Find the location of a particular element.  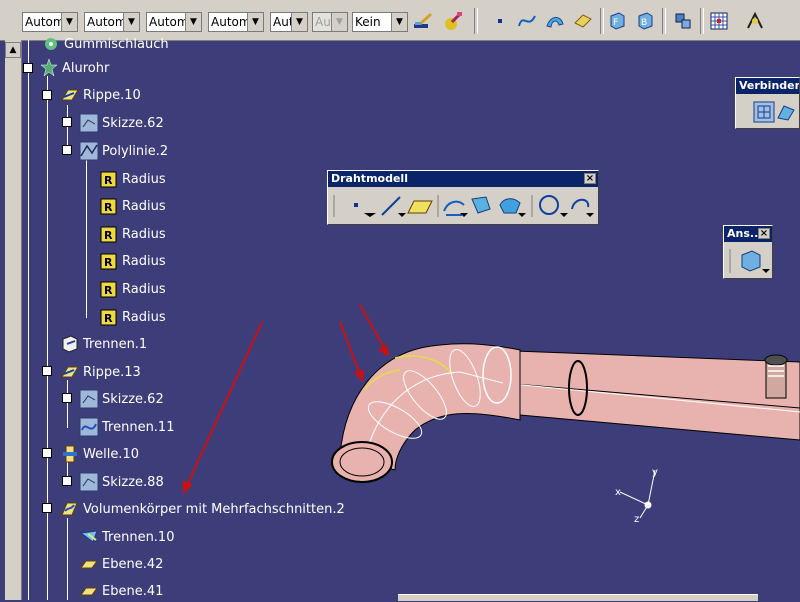

plane-icon is located at coordinates (420, 207).